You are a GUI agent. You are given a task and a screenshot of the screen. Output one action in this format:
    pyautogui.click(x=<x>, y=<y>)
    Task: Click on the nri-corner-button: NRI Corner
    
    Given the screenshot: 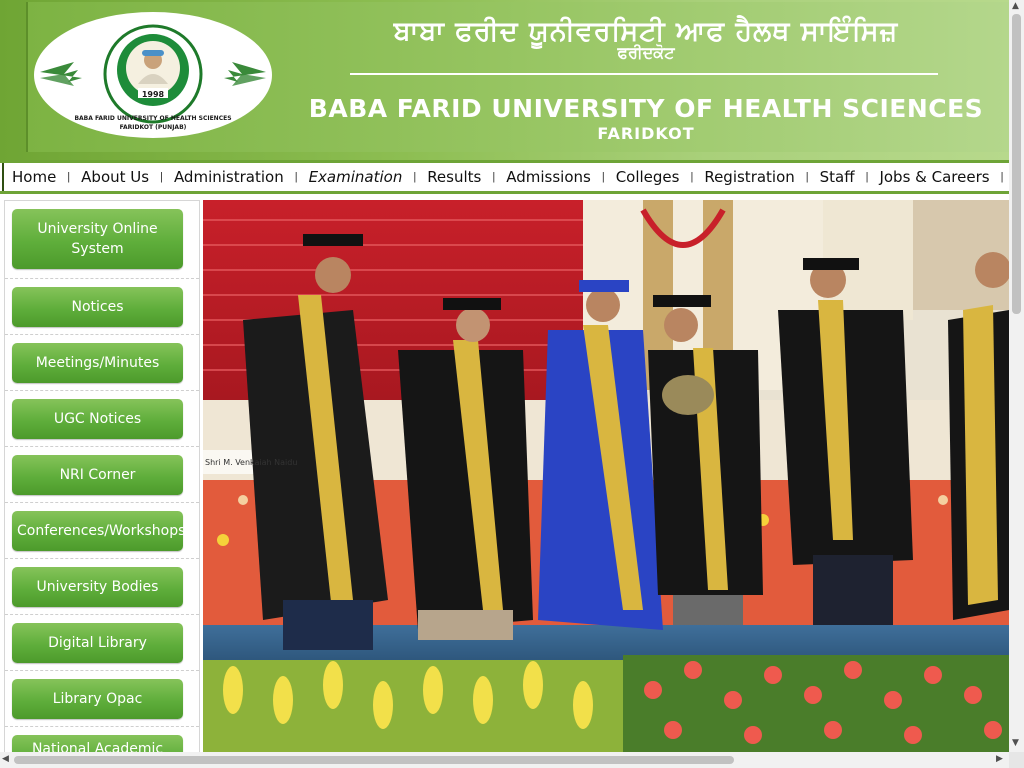 What is the action you would take?
    pyautogui.click(x=97, y=475)
    